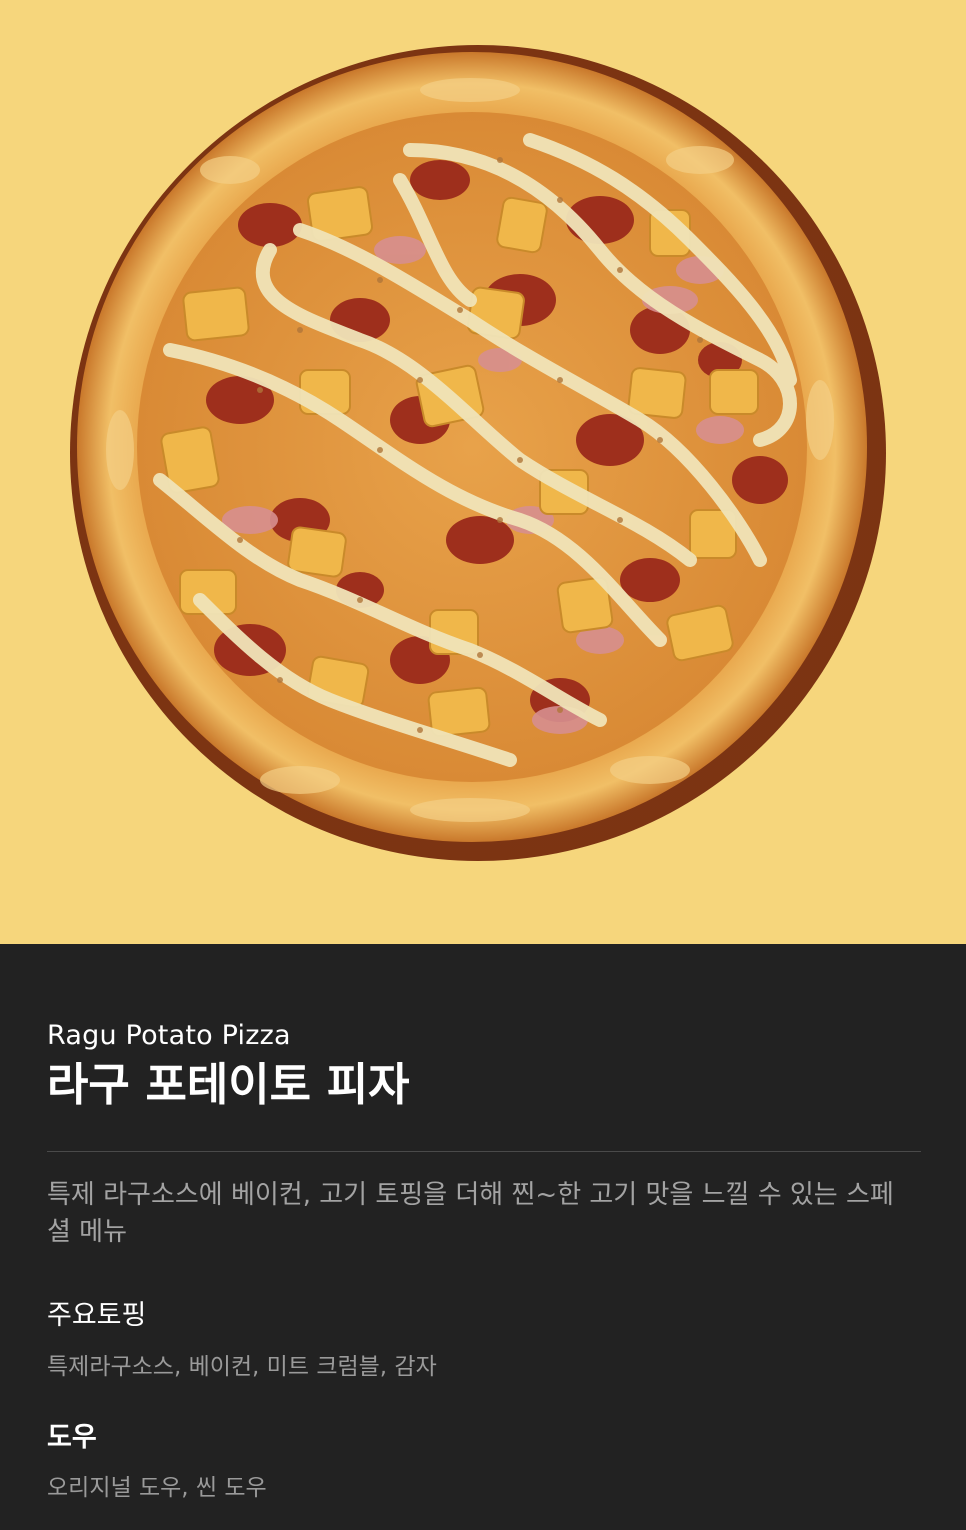 This screenshot has height=1530, width=966. Describe the element at coordinates (228, 1084) in the screenshot. I see `product-name-korean: 라구 포테이토 피자` at that location.